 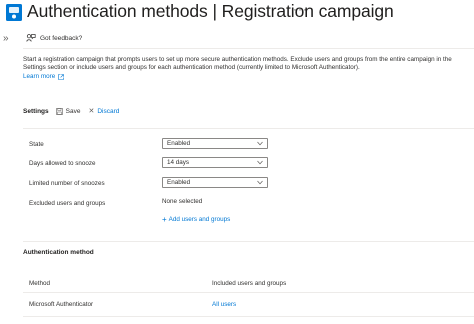 What do you see at coordinates (36, 111) in the screenshot?
I see `settings-title: Settings` at bounding box center [36, 111].